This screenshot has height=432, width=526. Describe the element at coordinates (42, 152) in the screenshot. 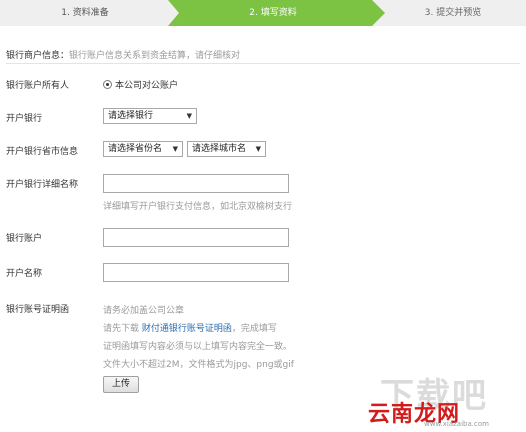

I see `region-label: 开户银行省市信息` at that location.